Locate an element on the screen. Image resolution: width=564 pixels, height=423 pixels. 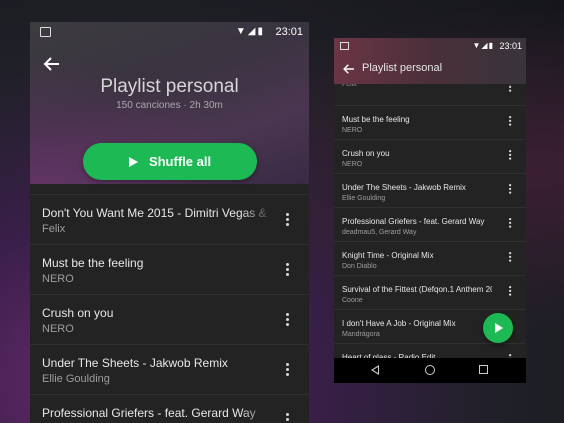
nav-recent-icon is located at coordinates (483, 369).